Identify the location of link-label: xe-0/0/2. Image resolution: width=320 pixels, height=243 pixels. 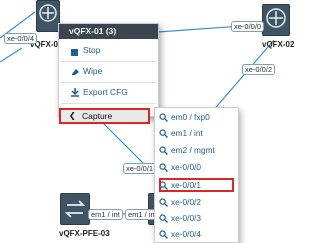
(259, 69).